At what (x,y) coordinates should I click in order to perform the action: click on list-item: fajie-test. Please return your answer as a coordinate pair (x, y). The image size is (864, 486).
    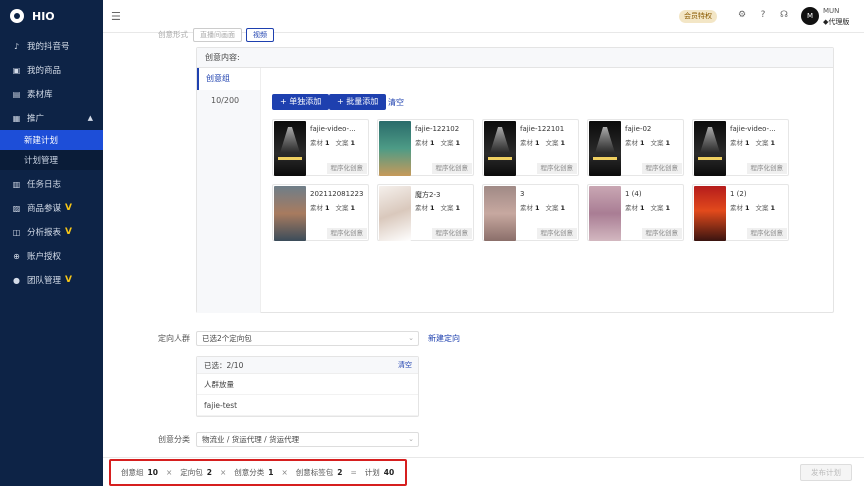
    Looking at the image, I should click on (307, 405).